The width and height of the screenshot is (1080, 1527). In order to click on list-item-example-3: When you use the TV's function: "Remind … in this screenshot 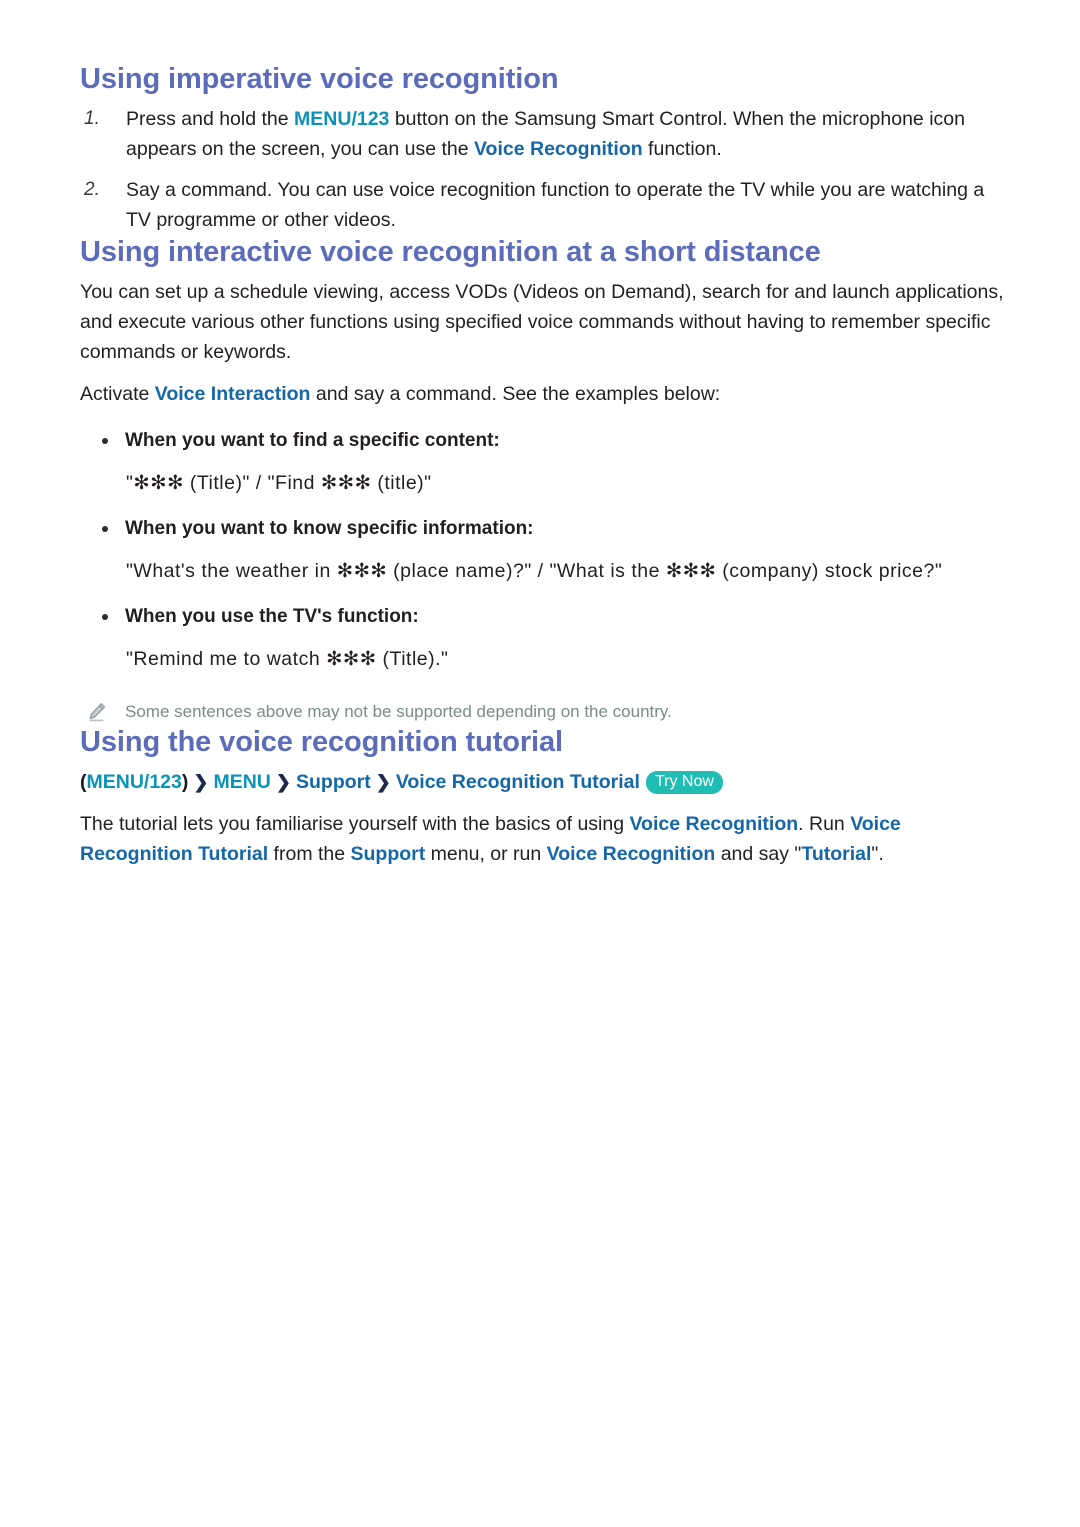, I will do `click(544, 638)`.